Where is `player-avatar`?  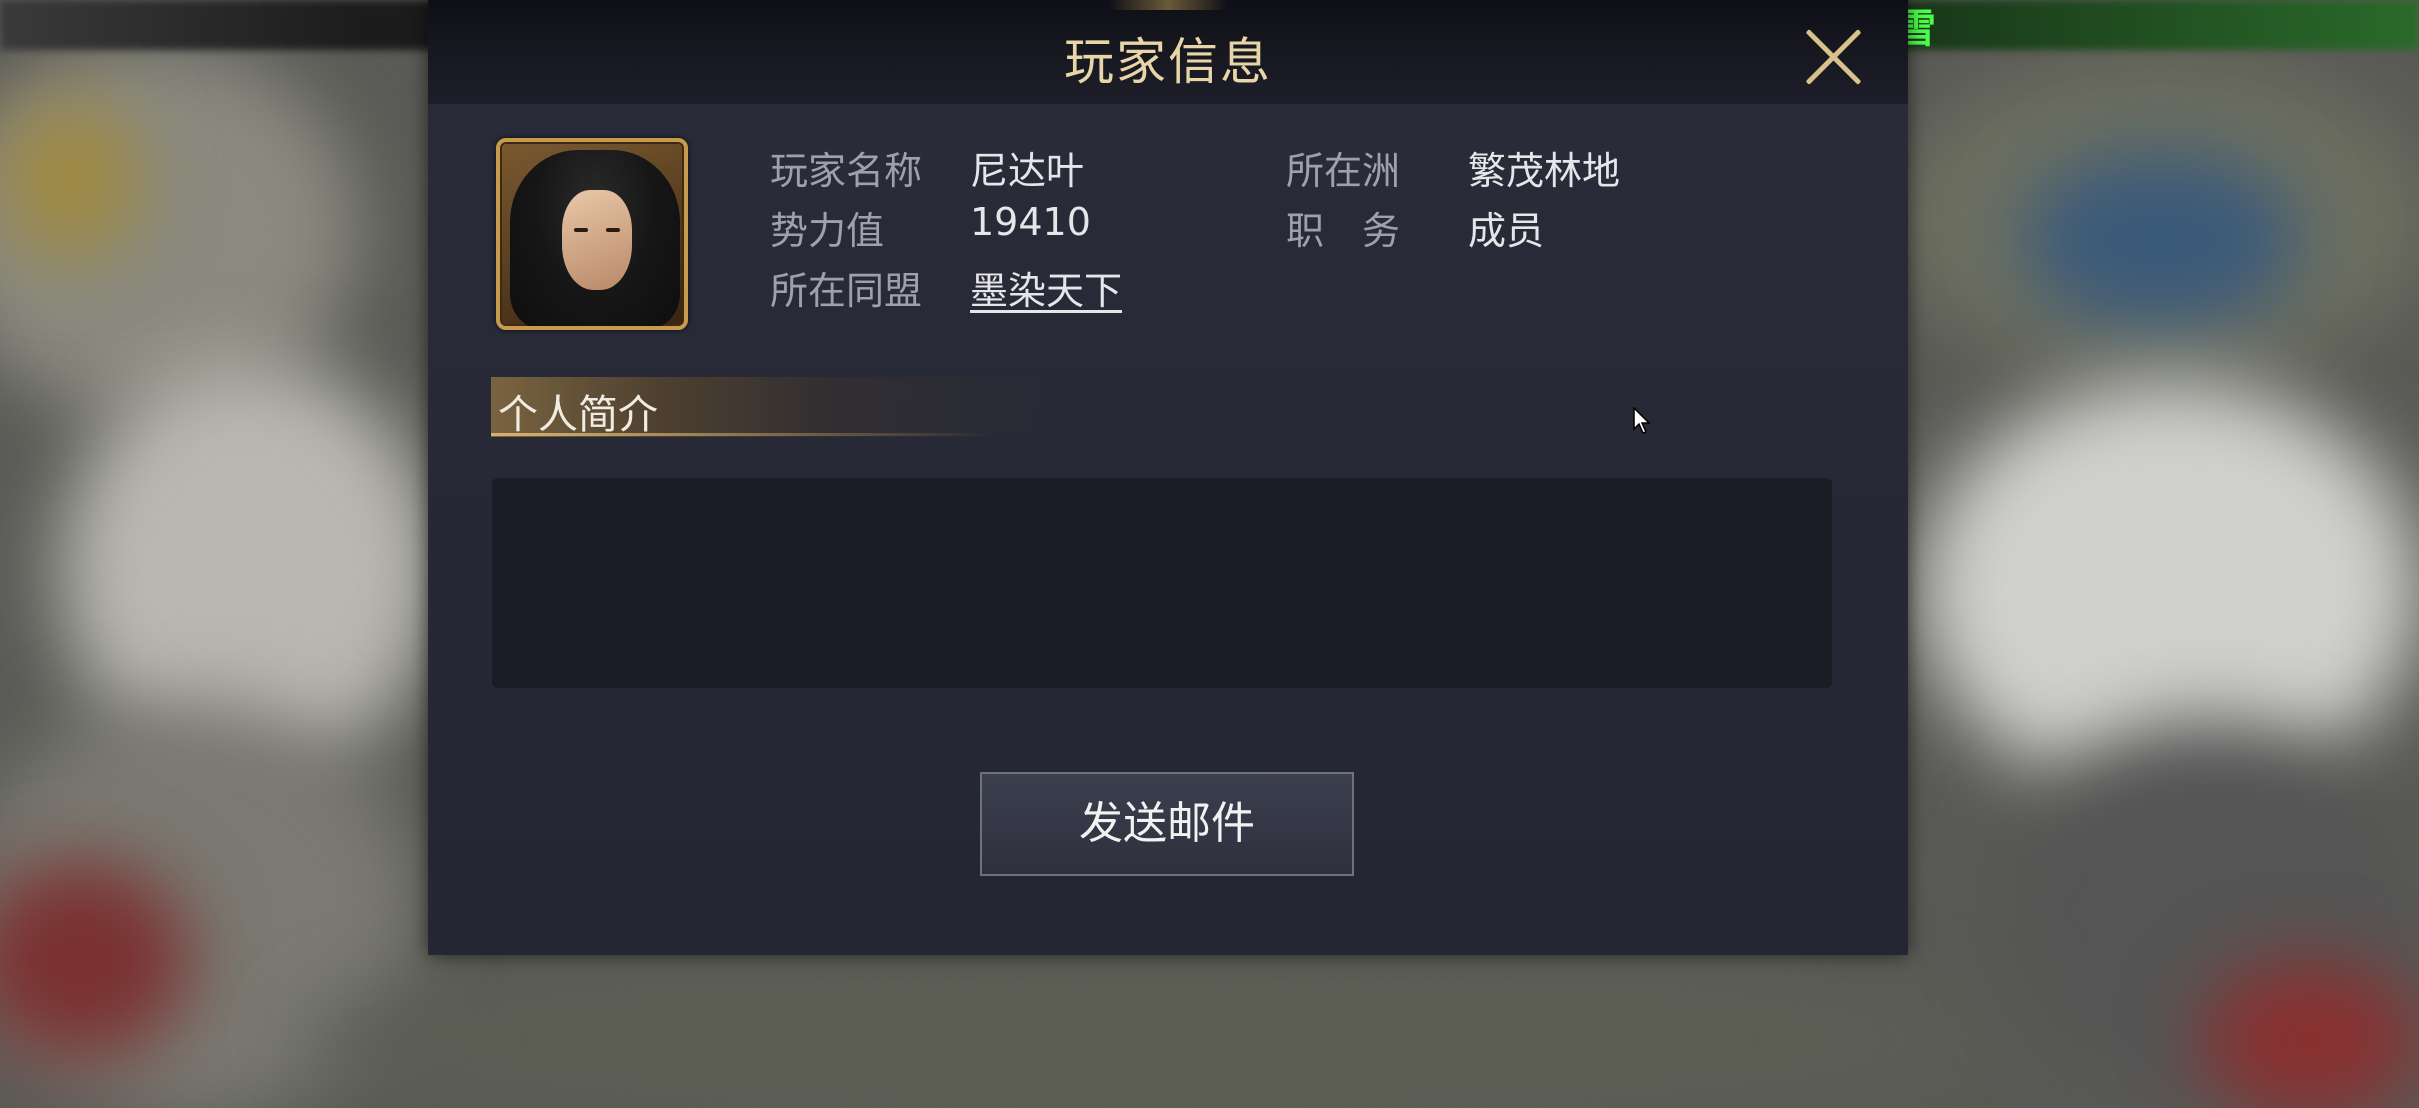 player-avatar is located at coordinates (592, 234).